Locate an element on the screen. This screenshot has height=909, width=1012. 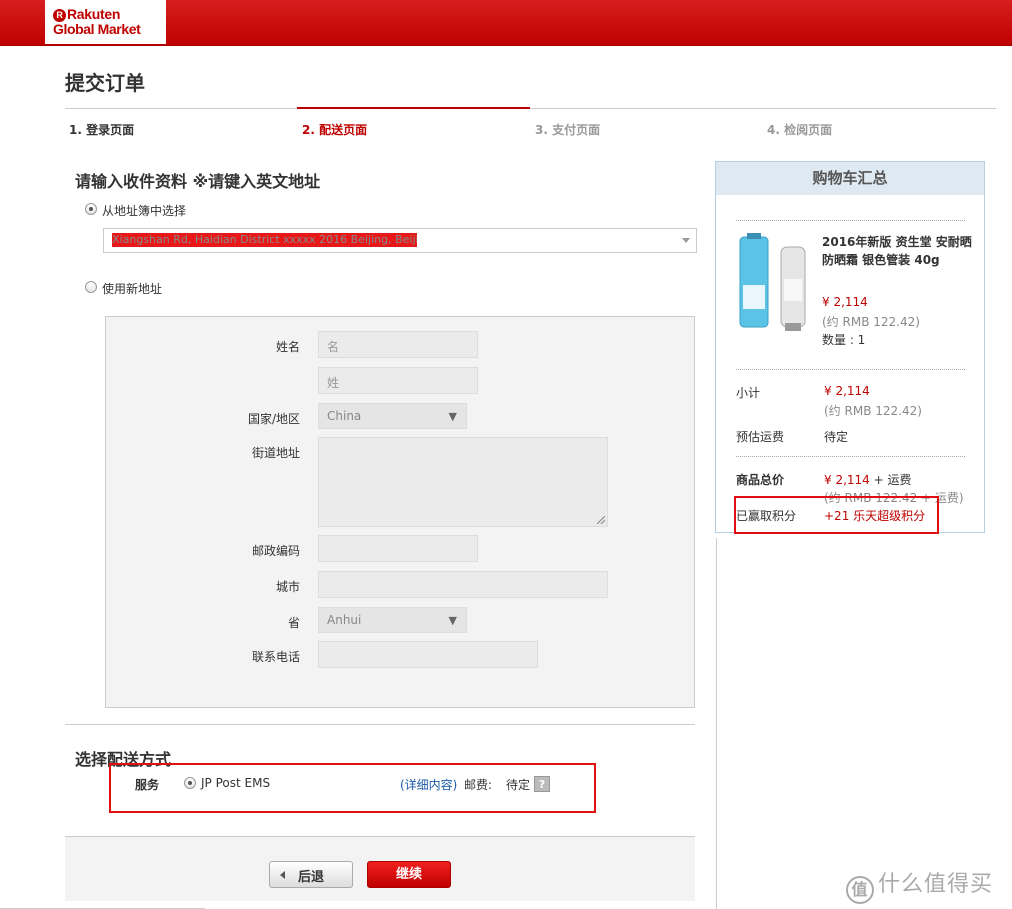
arrow-left-icon is located at coordinates (282, 875).